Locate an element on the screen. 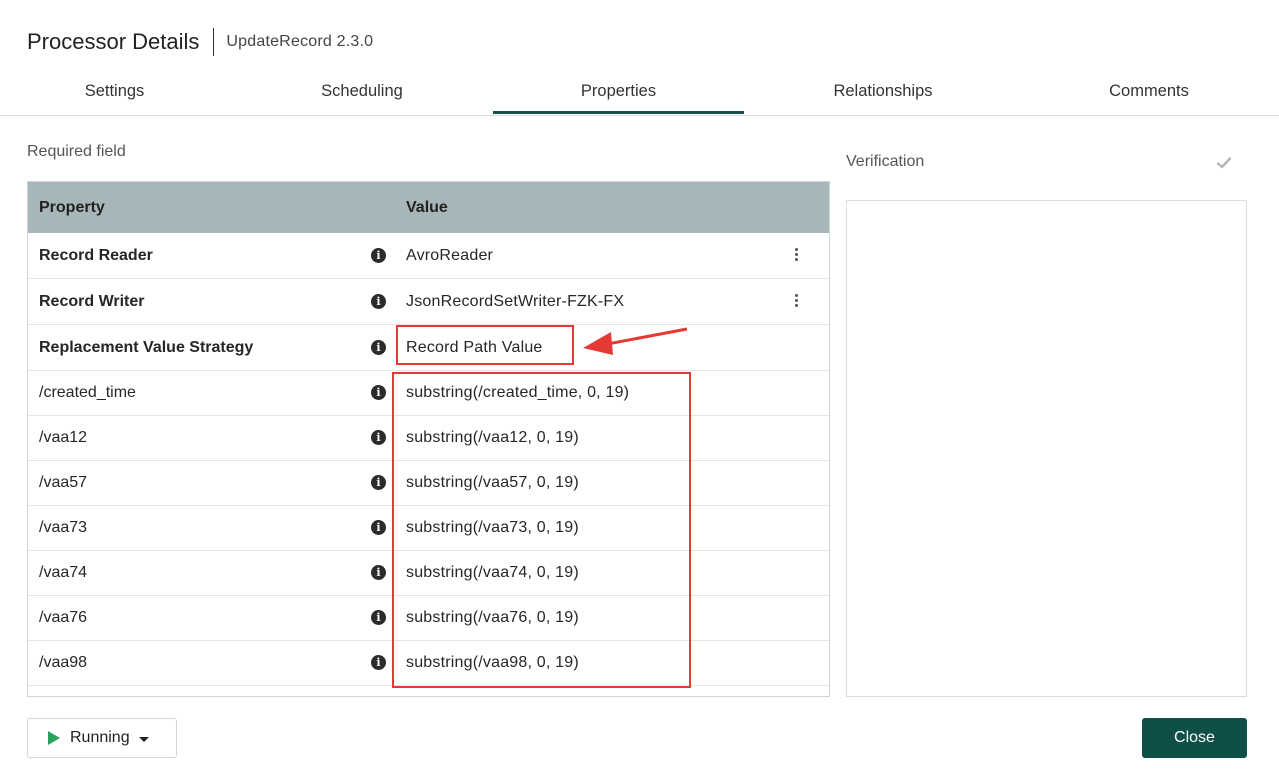  property-name: Replacement Value Strategy is located at coordinates (146, 347).